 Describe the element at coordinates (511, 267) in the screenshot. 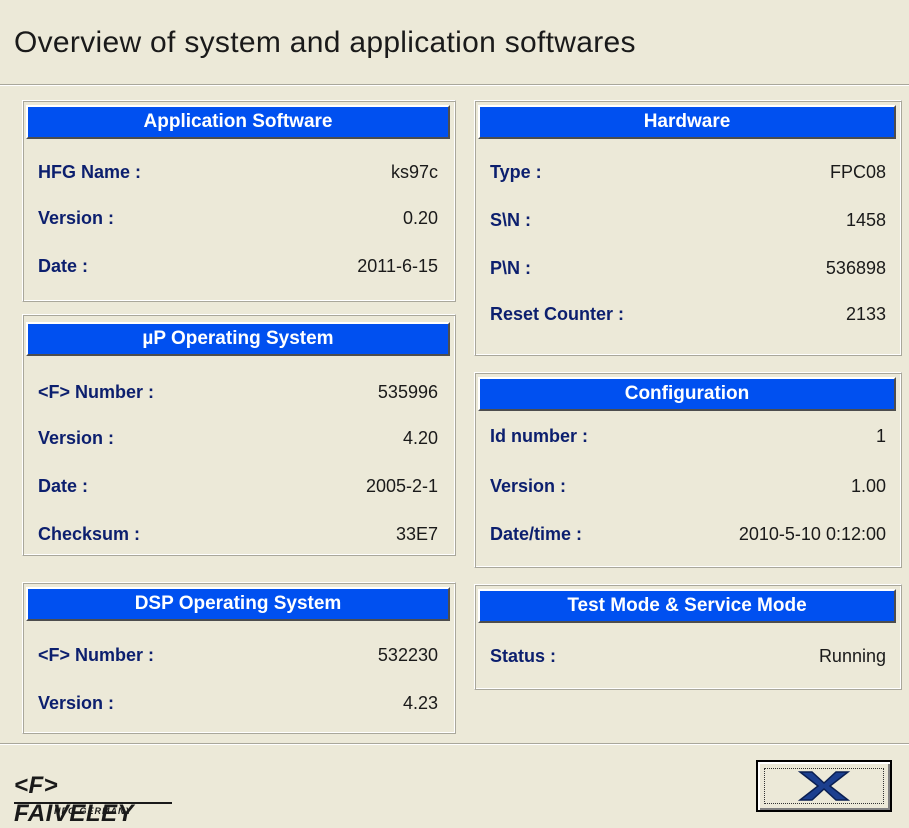

I see `label: P\N :` at that location.